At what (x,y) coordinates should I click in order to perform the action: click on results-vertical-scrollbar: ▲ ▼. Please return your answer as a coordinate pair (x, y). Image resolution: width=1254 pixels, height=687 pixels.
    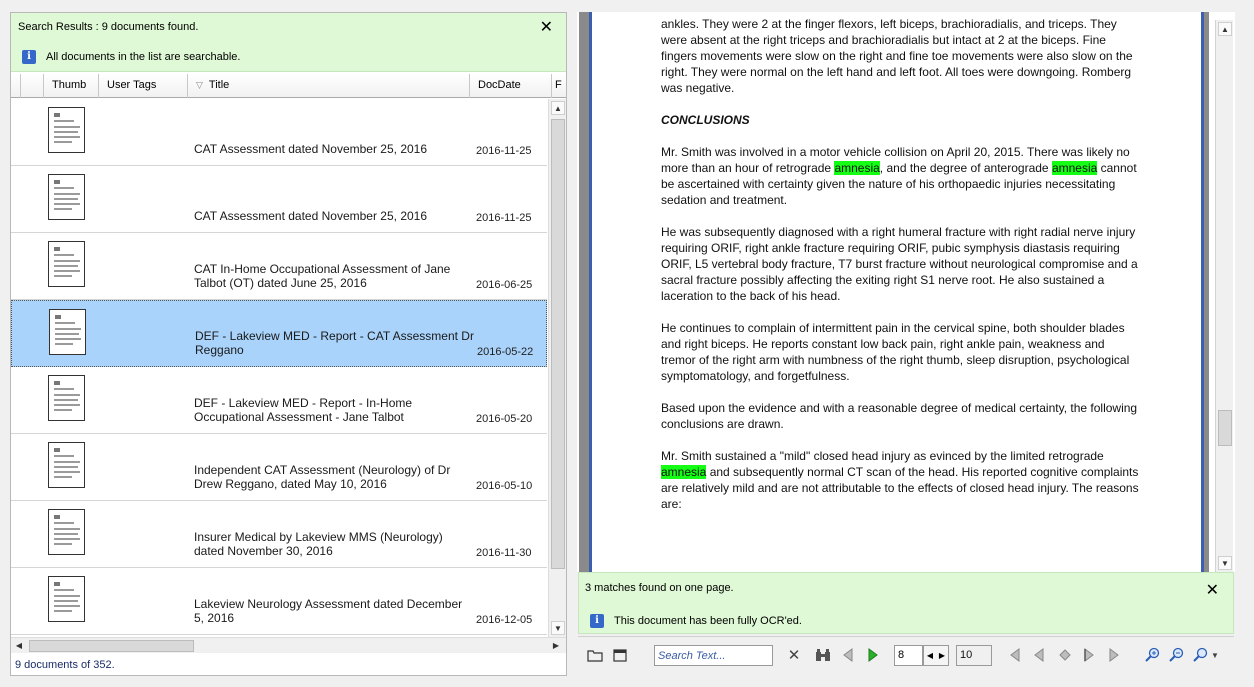
    Looking at the image, I should click on (557, 368).